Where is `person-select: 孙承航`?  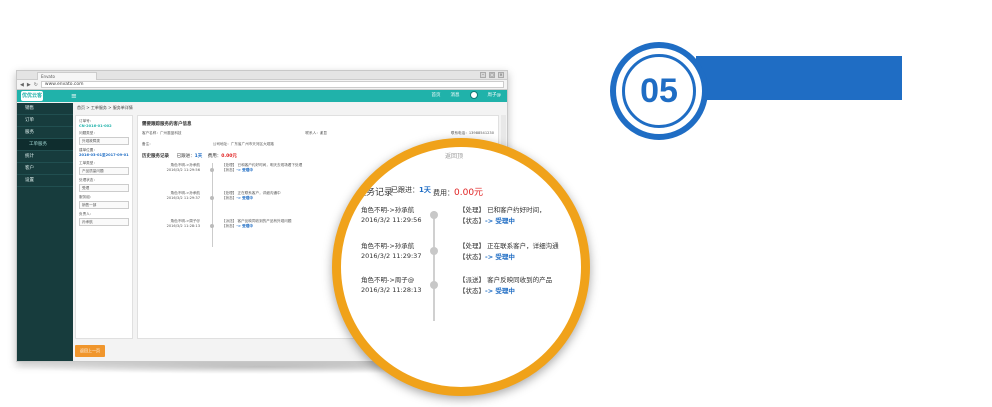
person-select: 孙承航 is located at coordinates (104, 222).